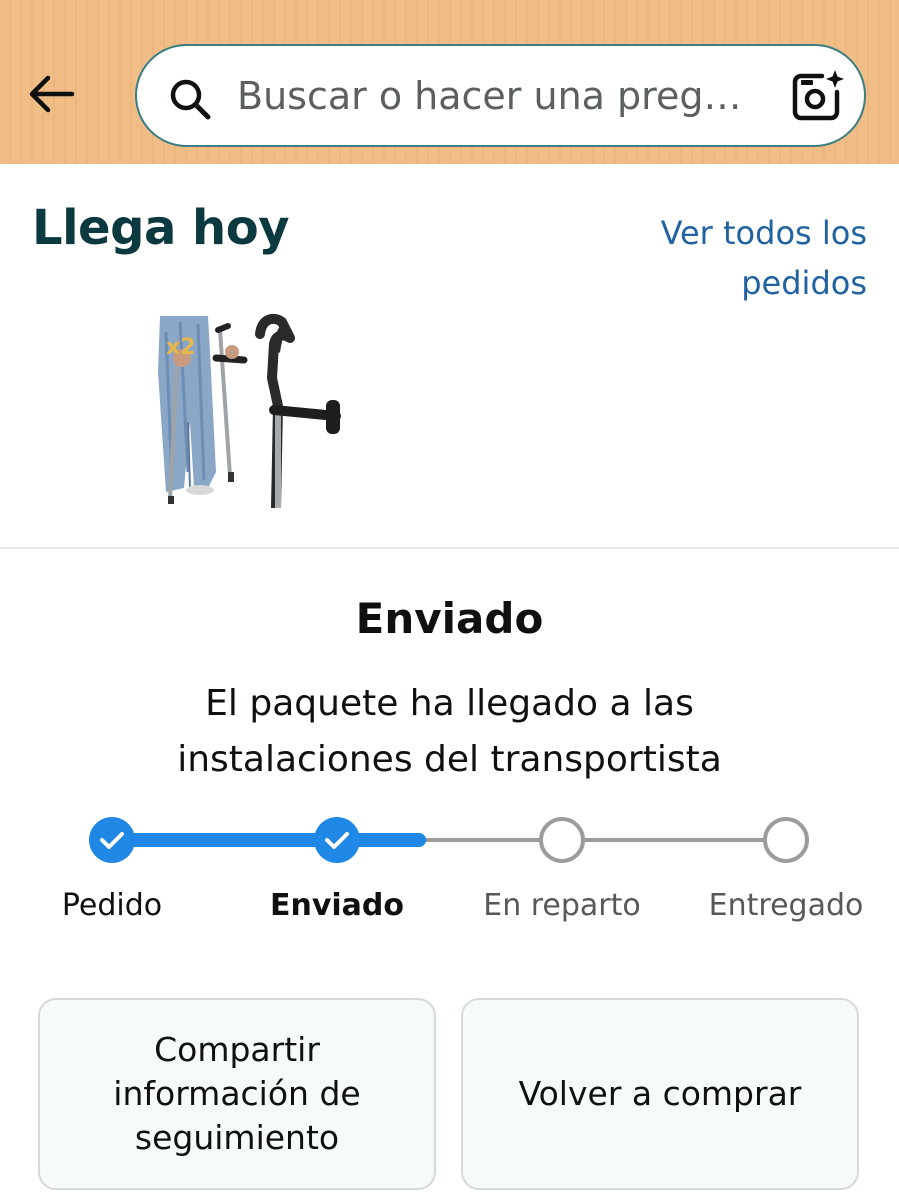 The width and height of the screenshot is (899, 1200). Describe the element at coordinates (337, 840) in the screenshot. I see `step-marker-enviado` at that location.